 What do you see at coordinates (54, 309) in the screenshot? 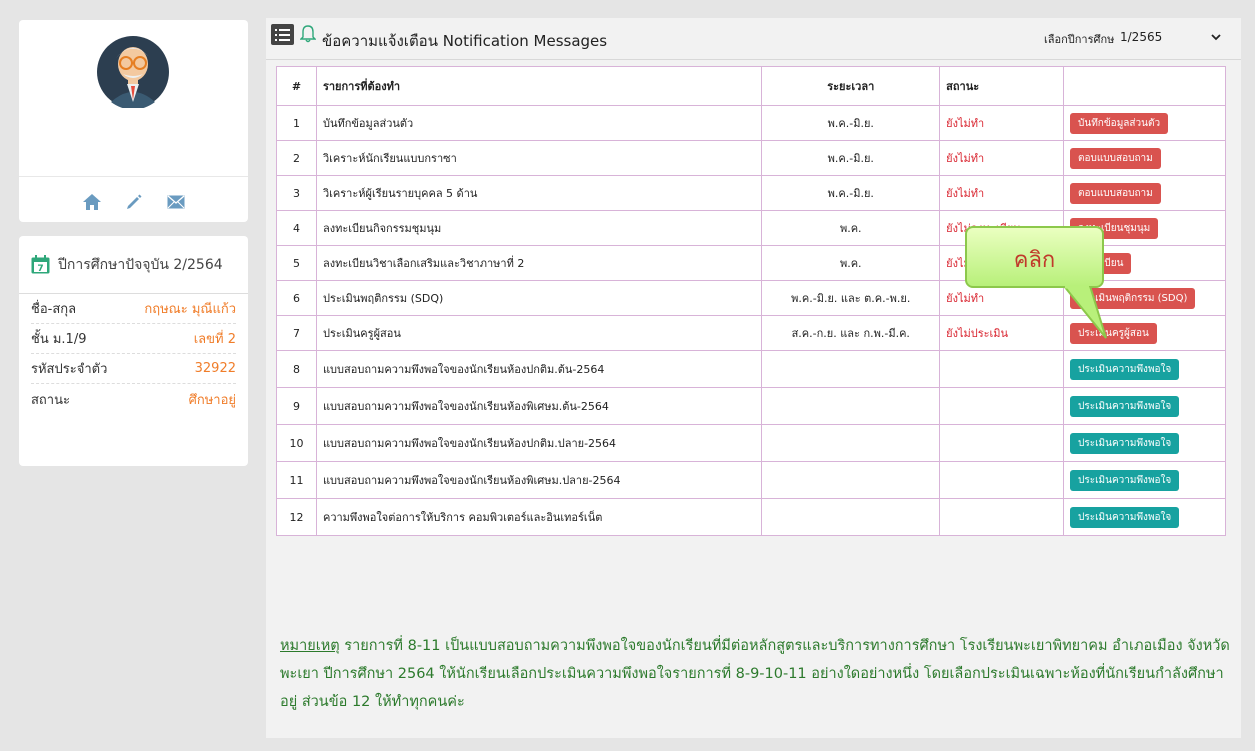
I see `info-label: ชื่อ-สกุล` at bounding box center [54, 309].